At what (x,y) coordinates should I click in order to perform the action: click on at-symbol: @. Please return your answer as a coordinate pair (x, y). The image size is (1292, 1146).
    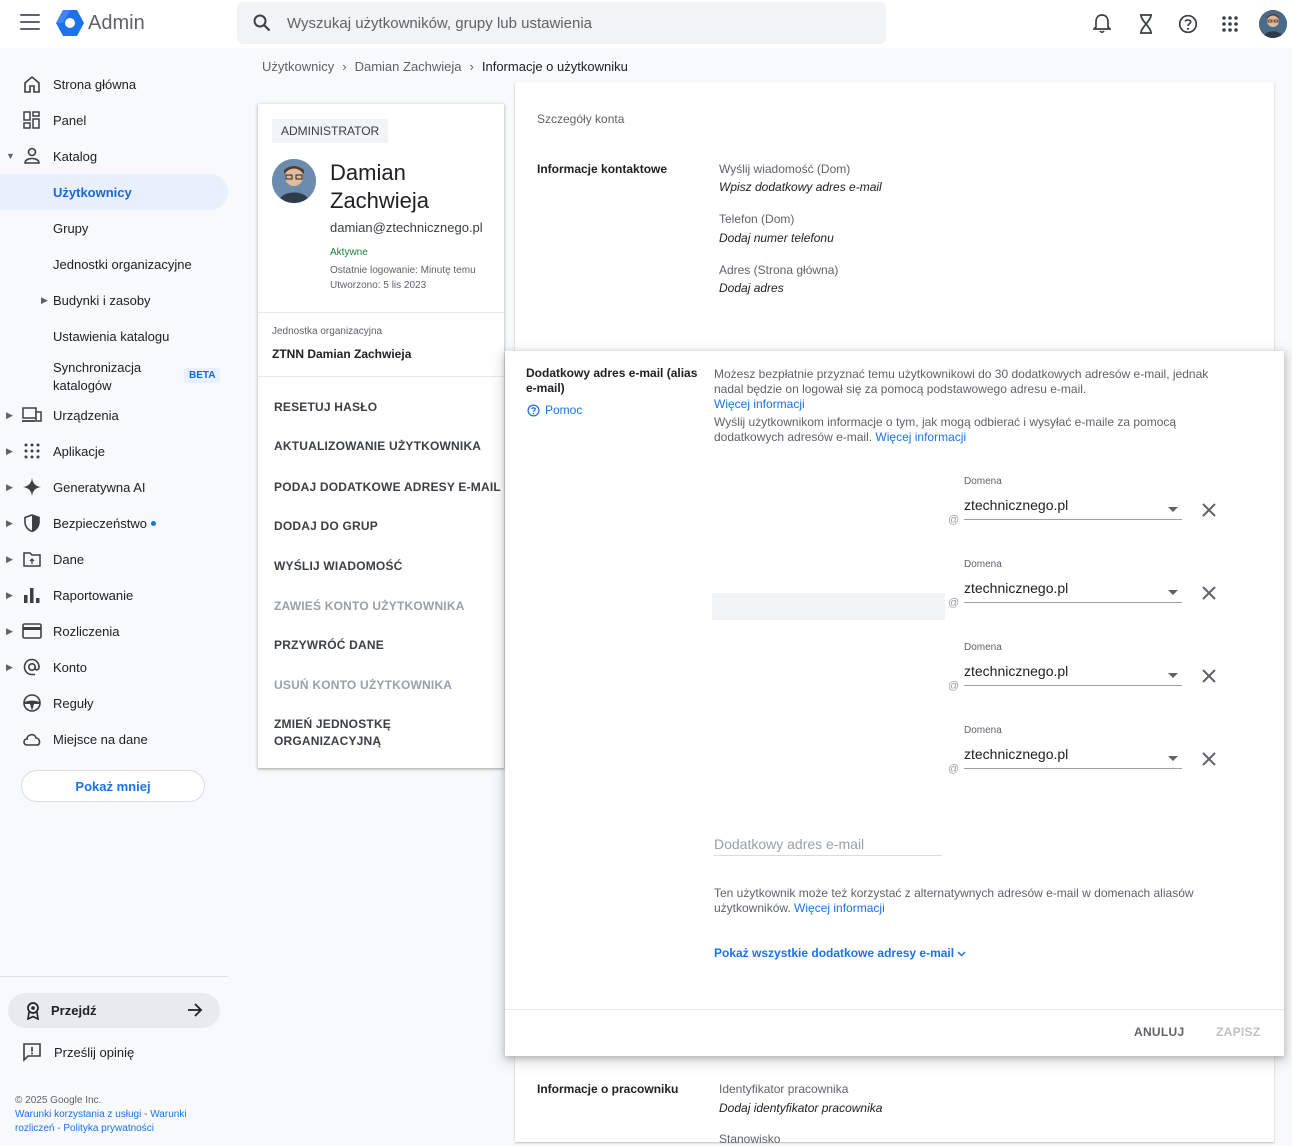
    Looking at the image, I should click on (954, 686).